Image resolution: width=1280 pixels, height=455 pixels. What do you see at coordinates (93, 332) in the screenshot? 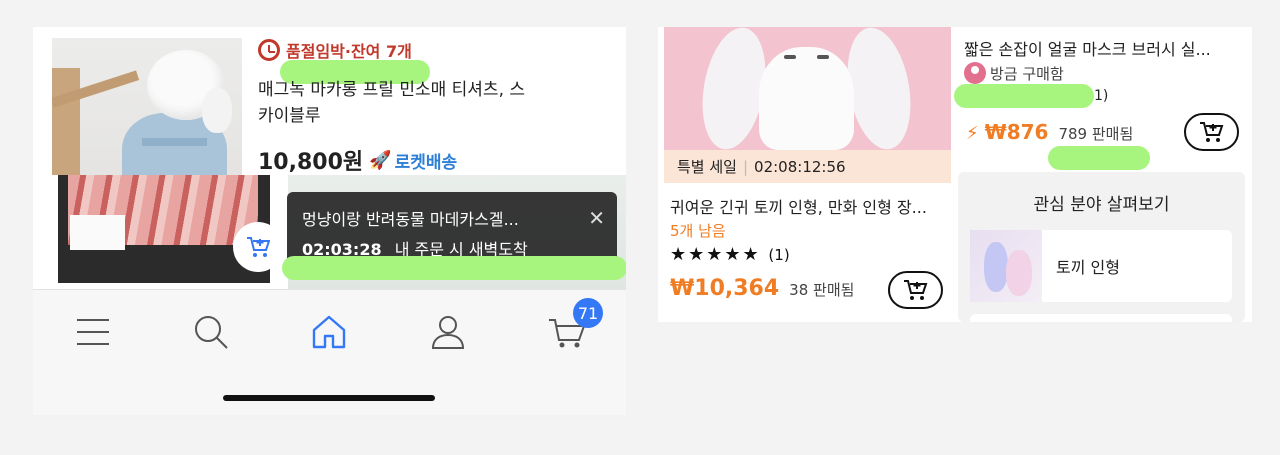
I see `menu-icon` at bounding box center [93, 332].